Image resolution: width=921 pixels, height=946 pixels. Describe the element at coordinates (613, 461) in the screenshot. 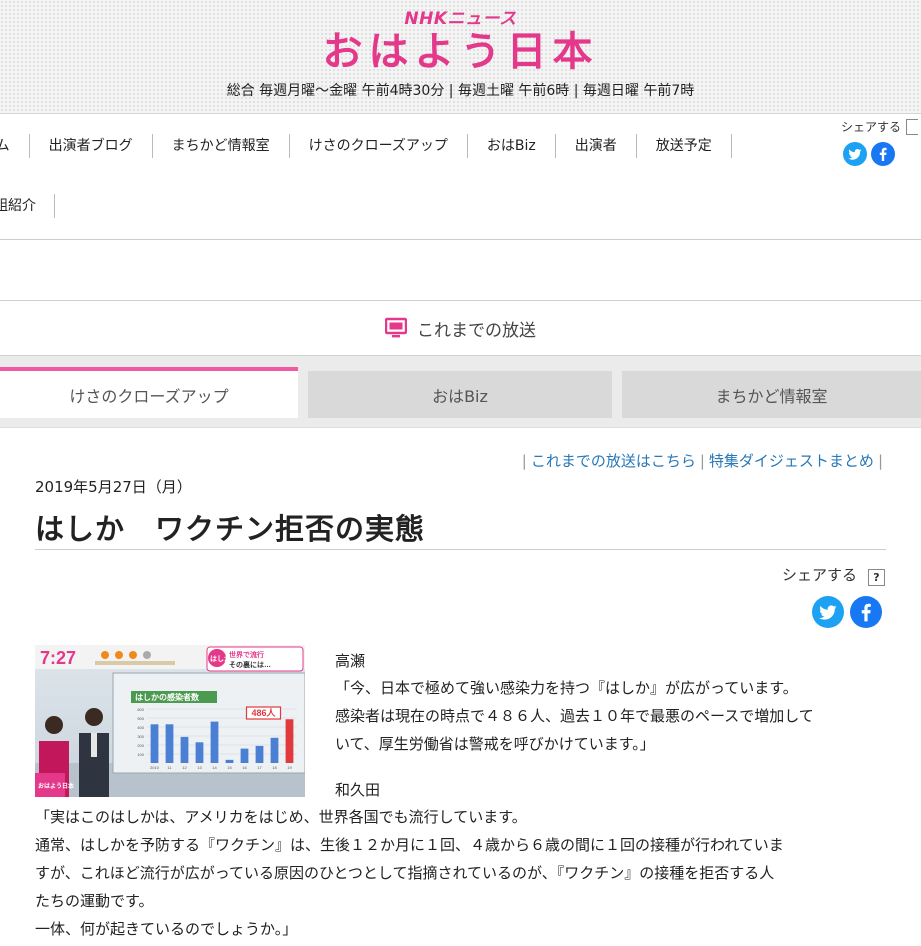

I see `past-broadcasts-here-link: これまでの放送はこちら` at that location.